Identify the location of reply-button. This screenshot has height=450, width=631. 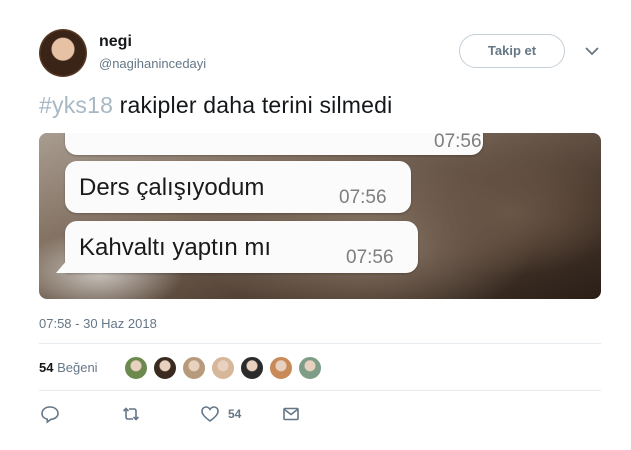
(50, 414).